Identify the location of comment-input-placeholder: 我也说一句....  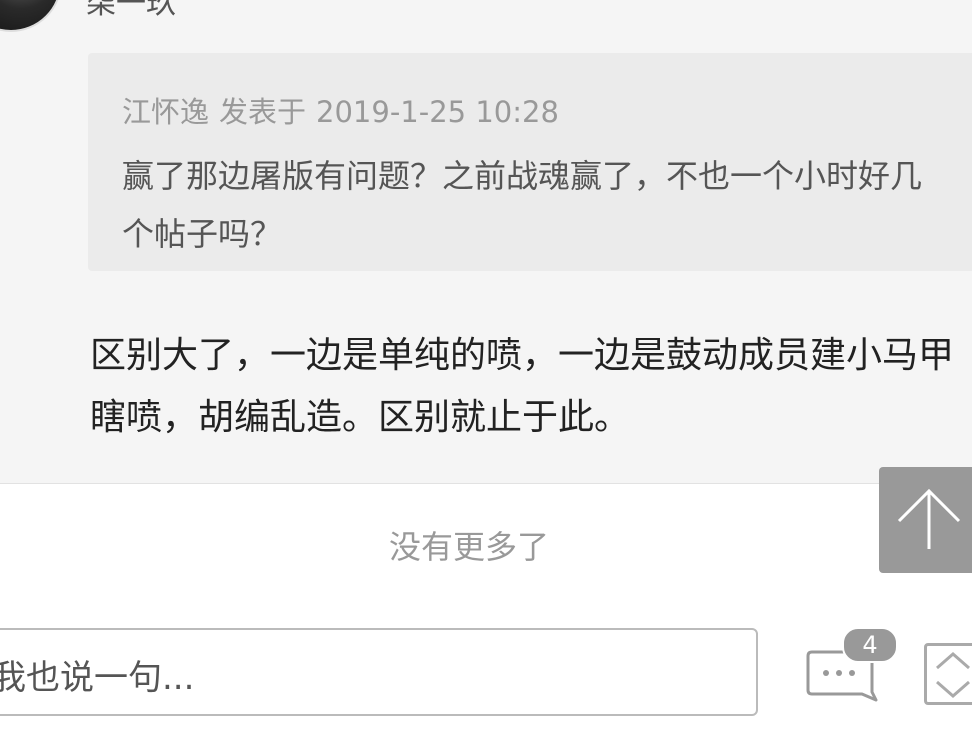
(97, 678).